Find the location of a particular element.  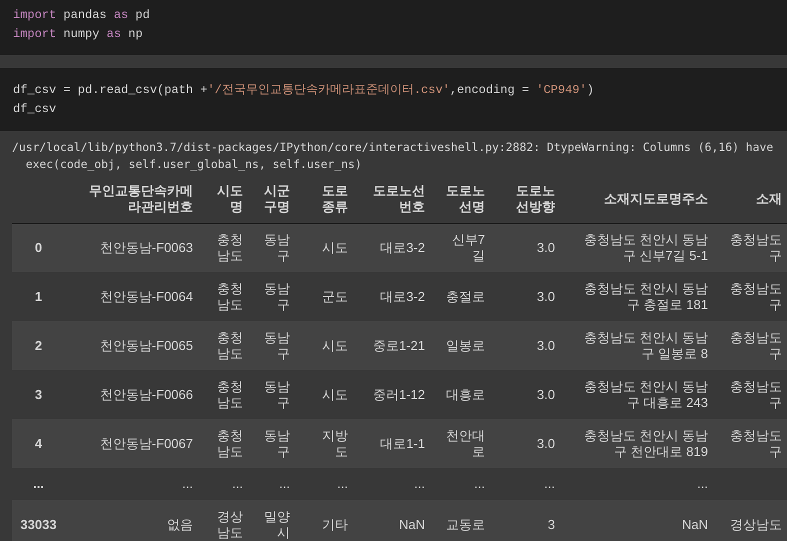

table-cell: 천안동남-F0066 is located at coordinates (146, 394).